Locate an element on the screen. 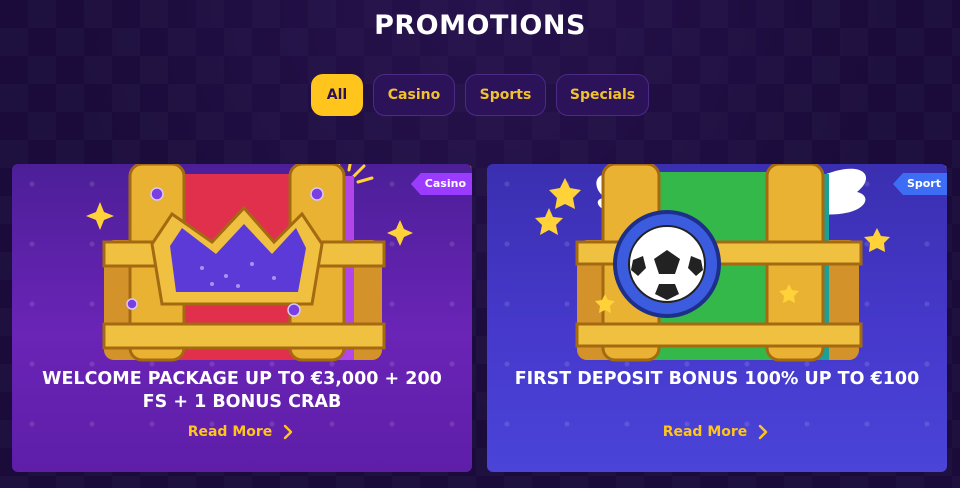  promotion-filters: All Casino Sports Specials is located at coordinates (480, 95).